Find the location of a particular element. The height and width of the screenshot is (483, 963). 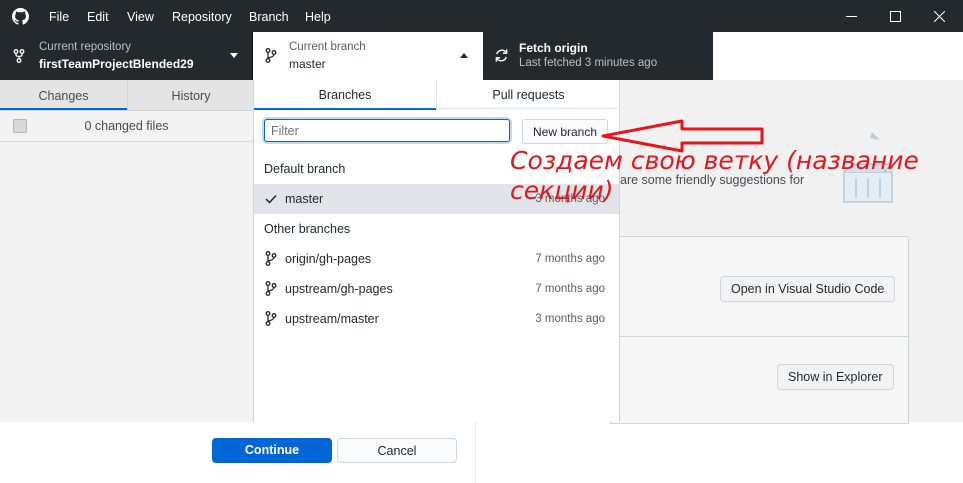

sync-icon is located at coordinates (501, 55).